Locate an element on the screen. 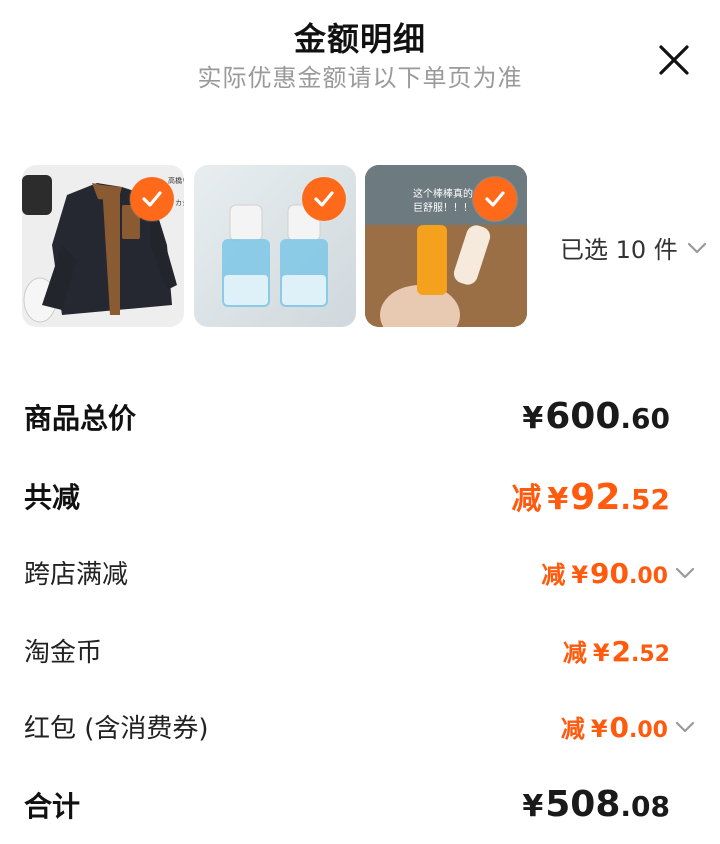  product-thumb-bottles is located at coordinates (275, 246).